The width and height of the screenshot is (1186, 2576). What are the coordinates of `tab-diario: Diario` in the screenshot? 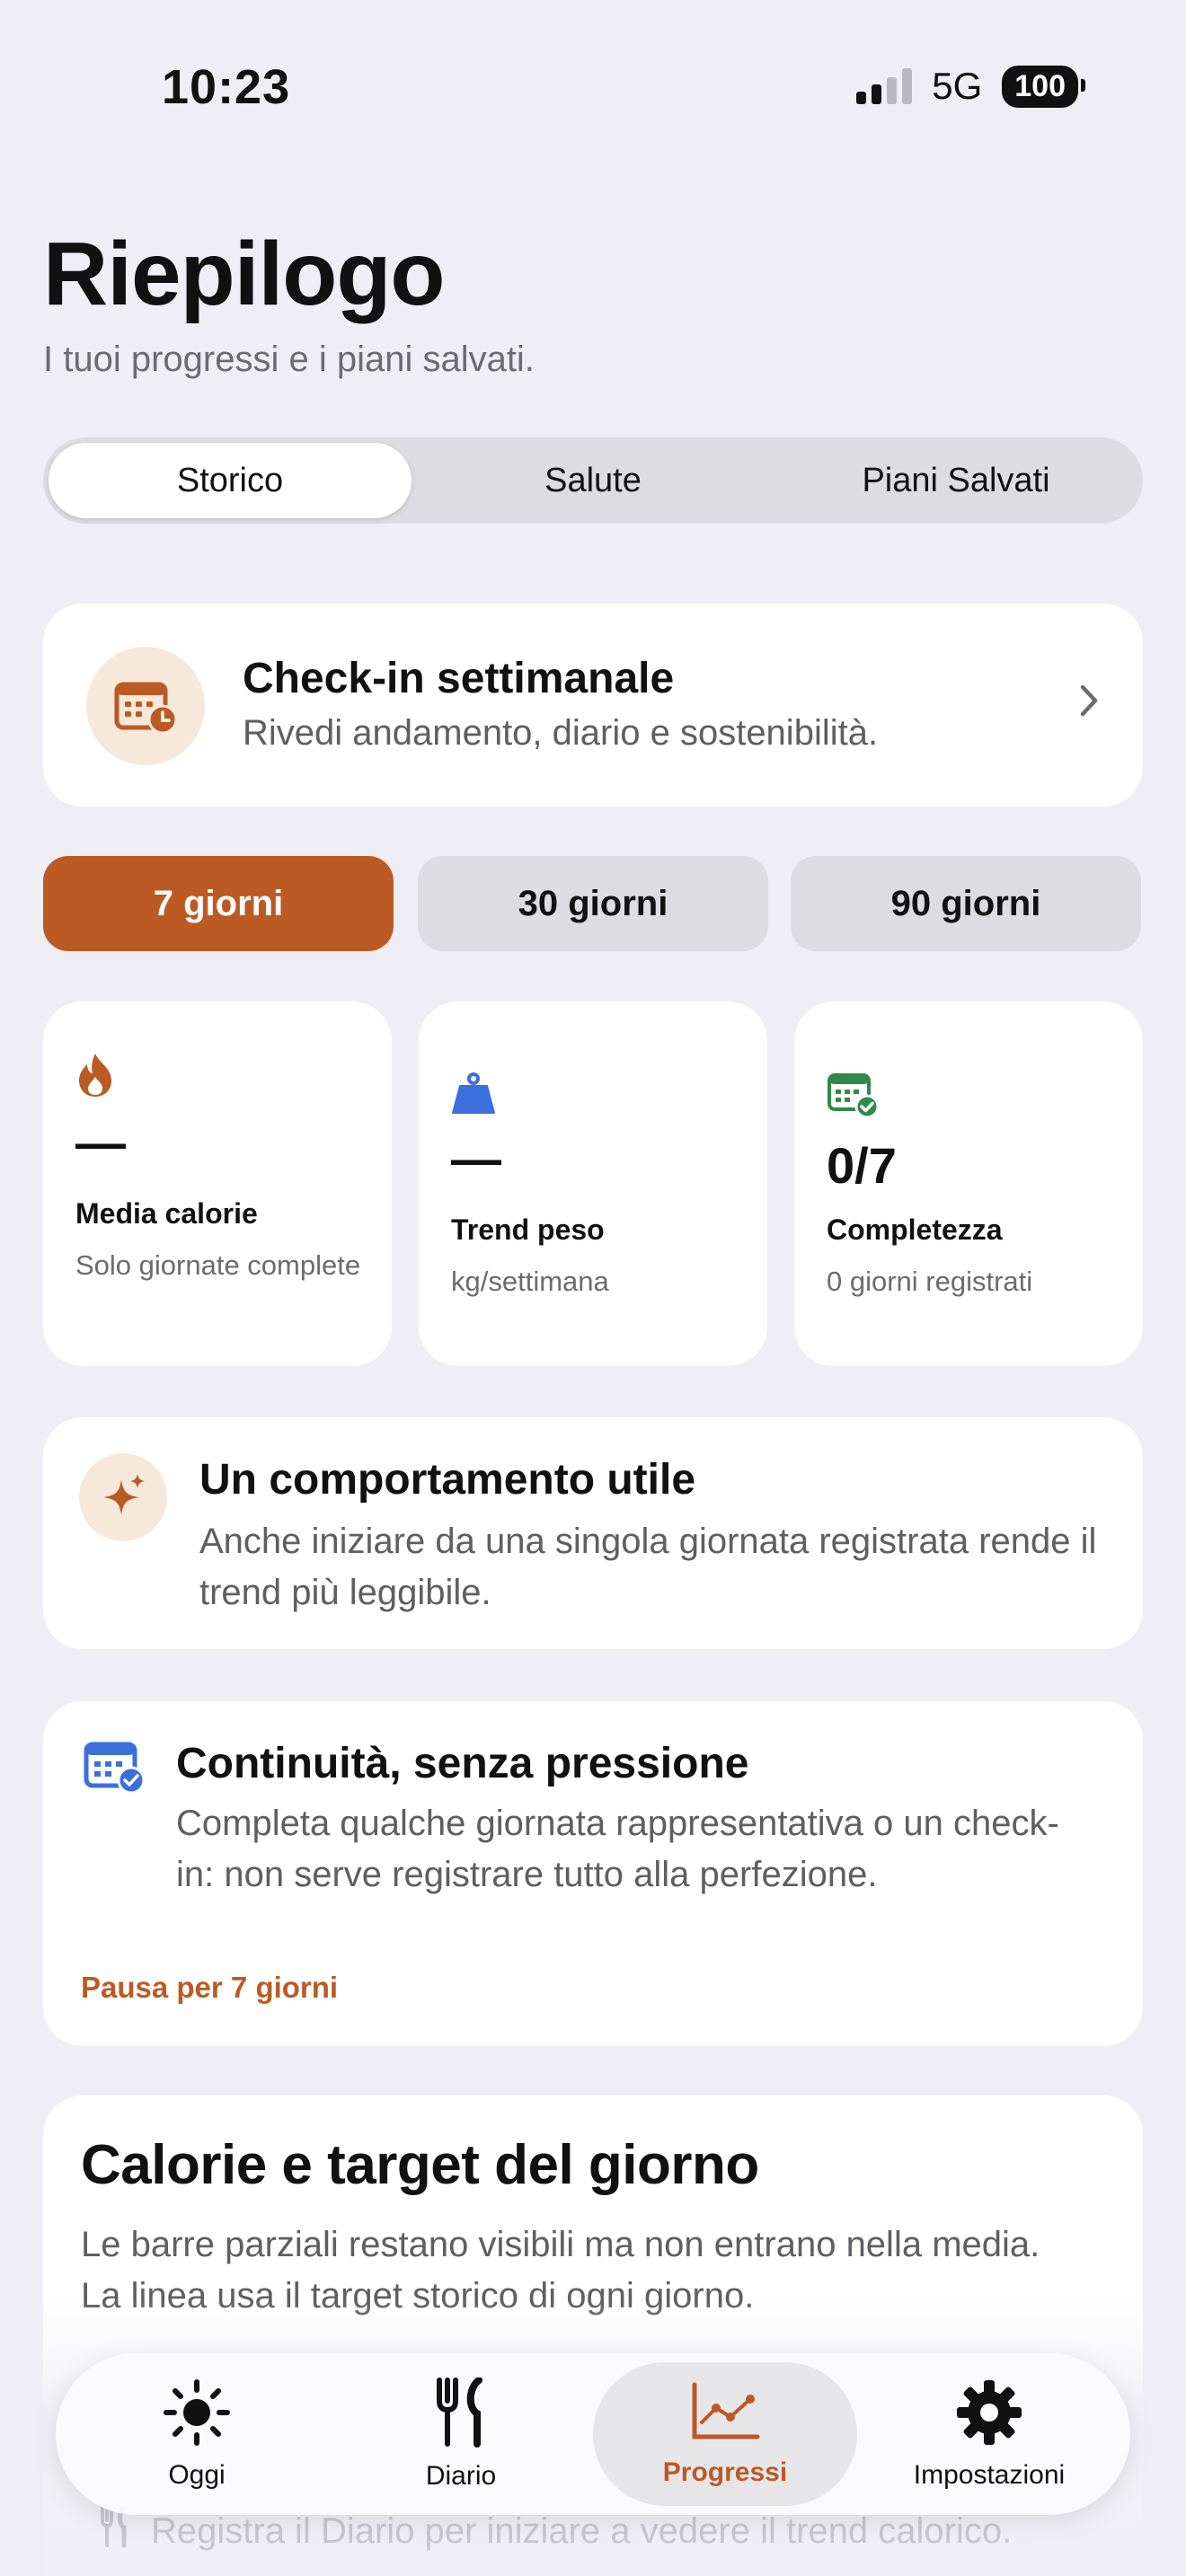 It's located at (461, 2434).